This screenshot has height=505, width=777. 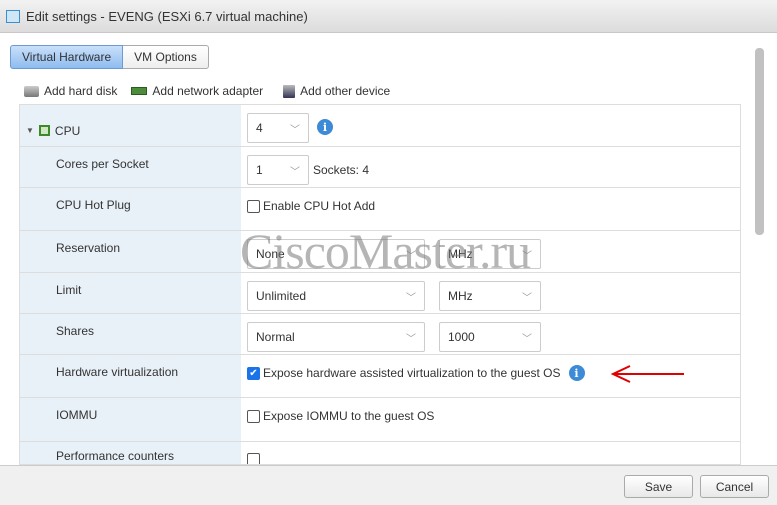 I want to click on row-limit: Limit Unlimited ﹀ MHz ﹀, so click(x=380, y=293).